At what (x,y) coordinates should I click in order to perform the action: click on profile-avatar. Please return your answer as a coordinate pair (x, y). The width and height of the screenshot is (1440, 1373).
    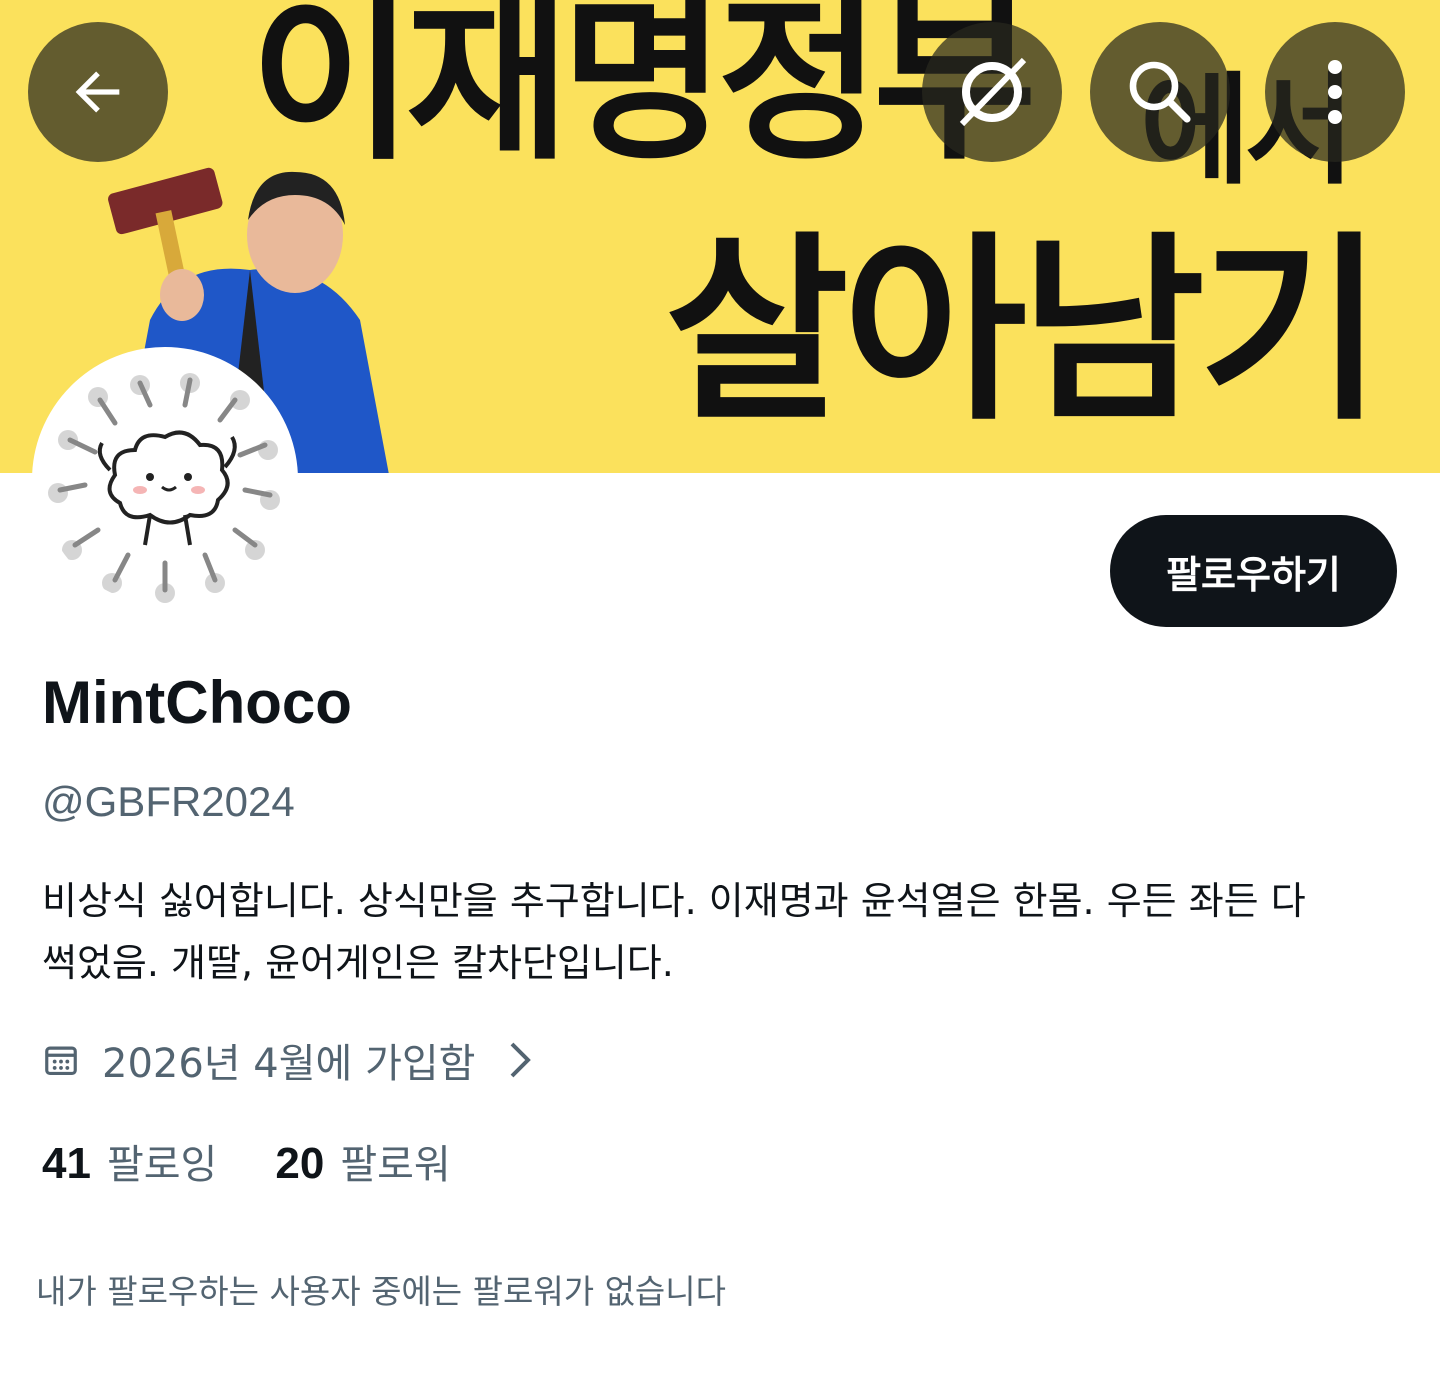
    Looking at the image, I should click on (165, 480).